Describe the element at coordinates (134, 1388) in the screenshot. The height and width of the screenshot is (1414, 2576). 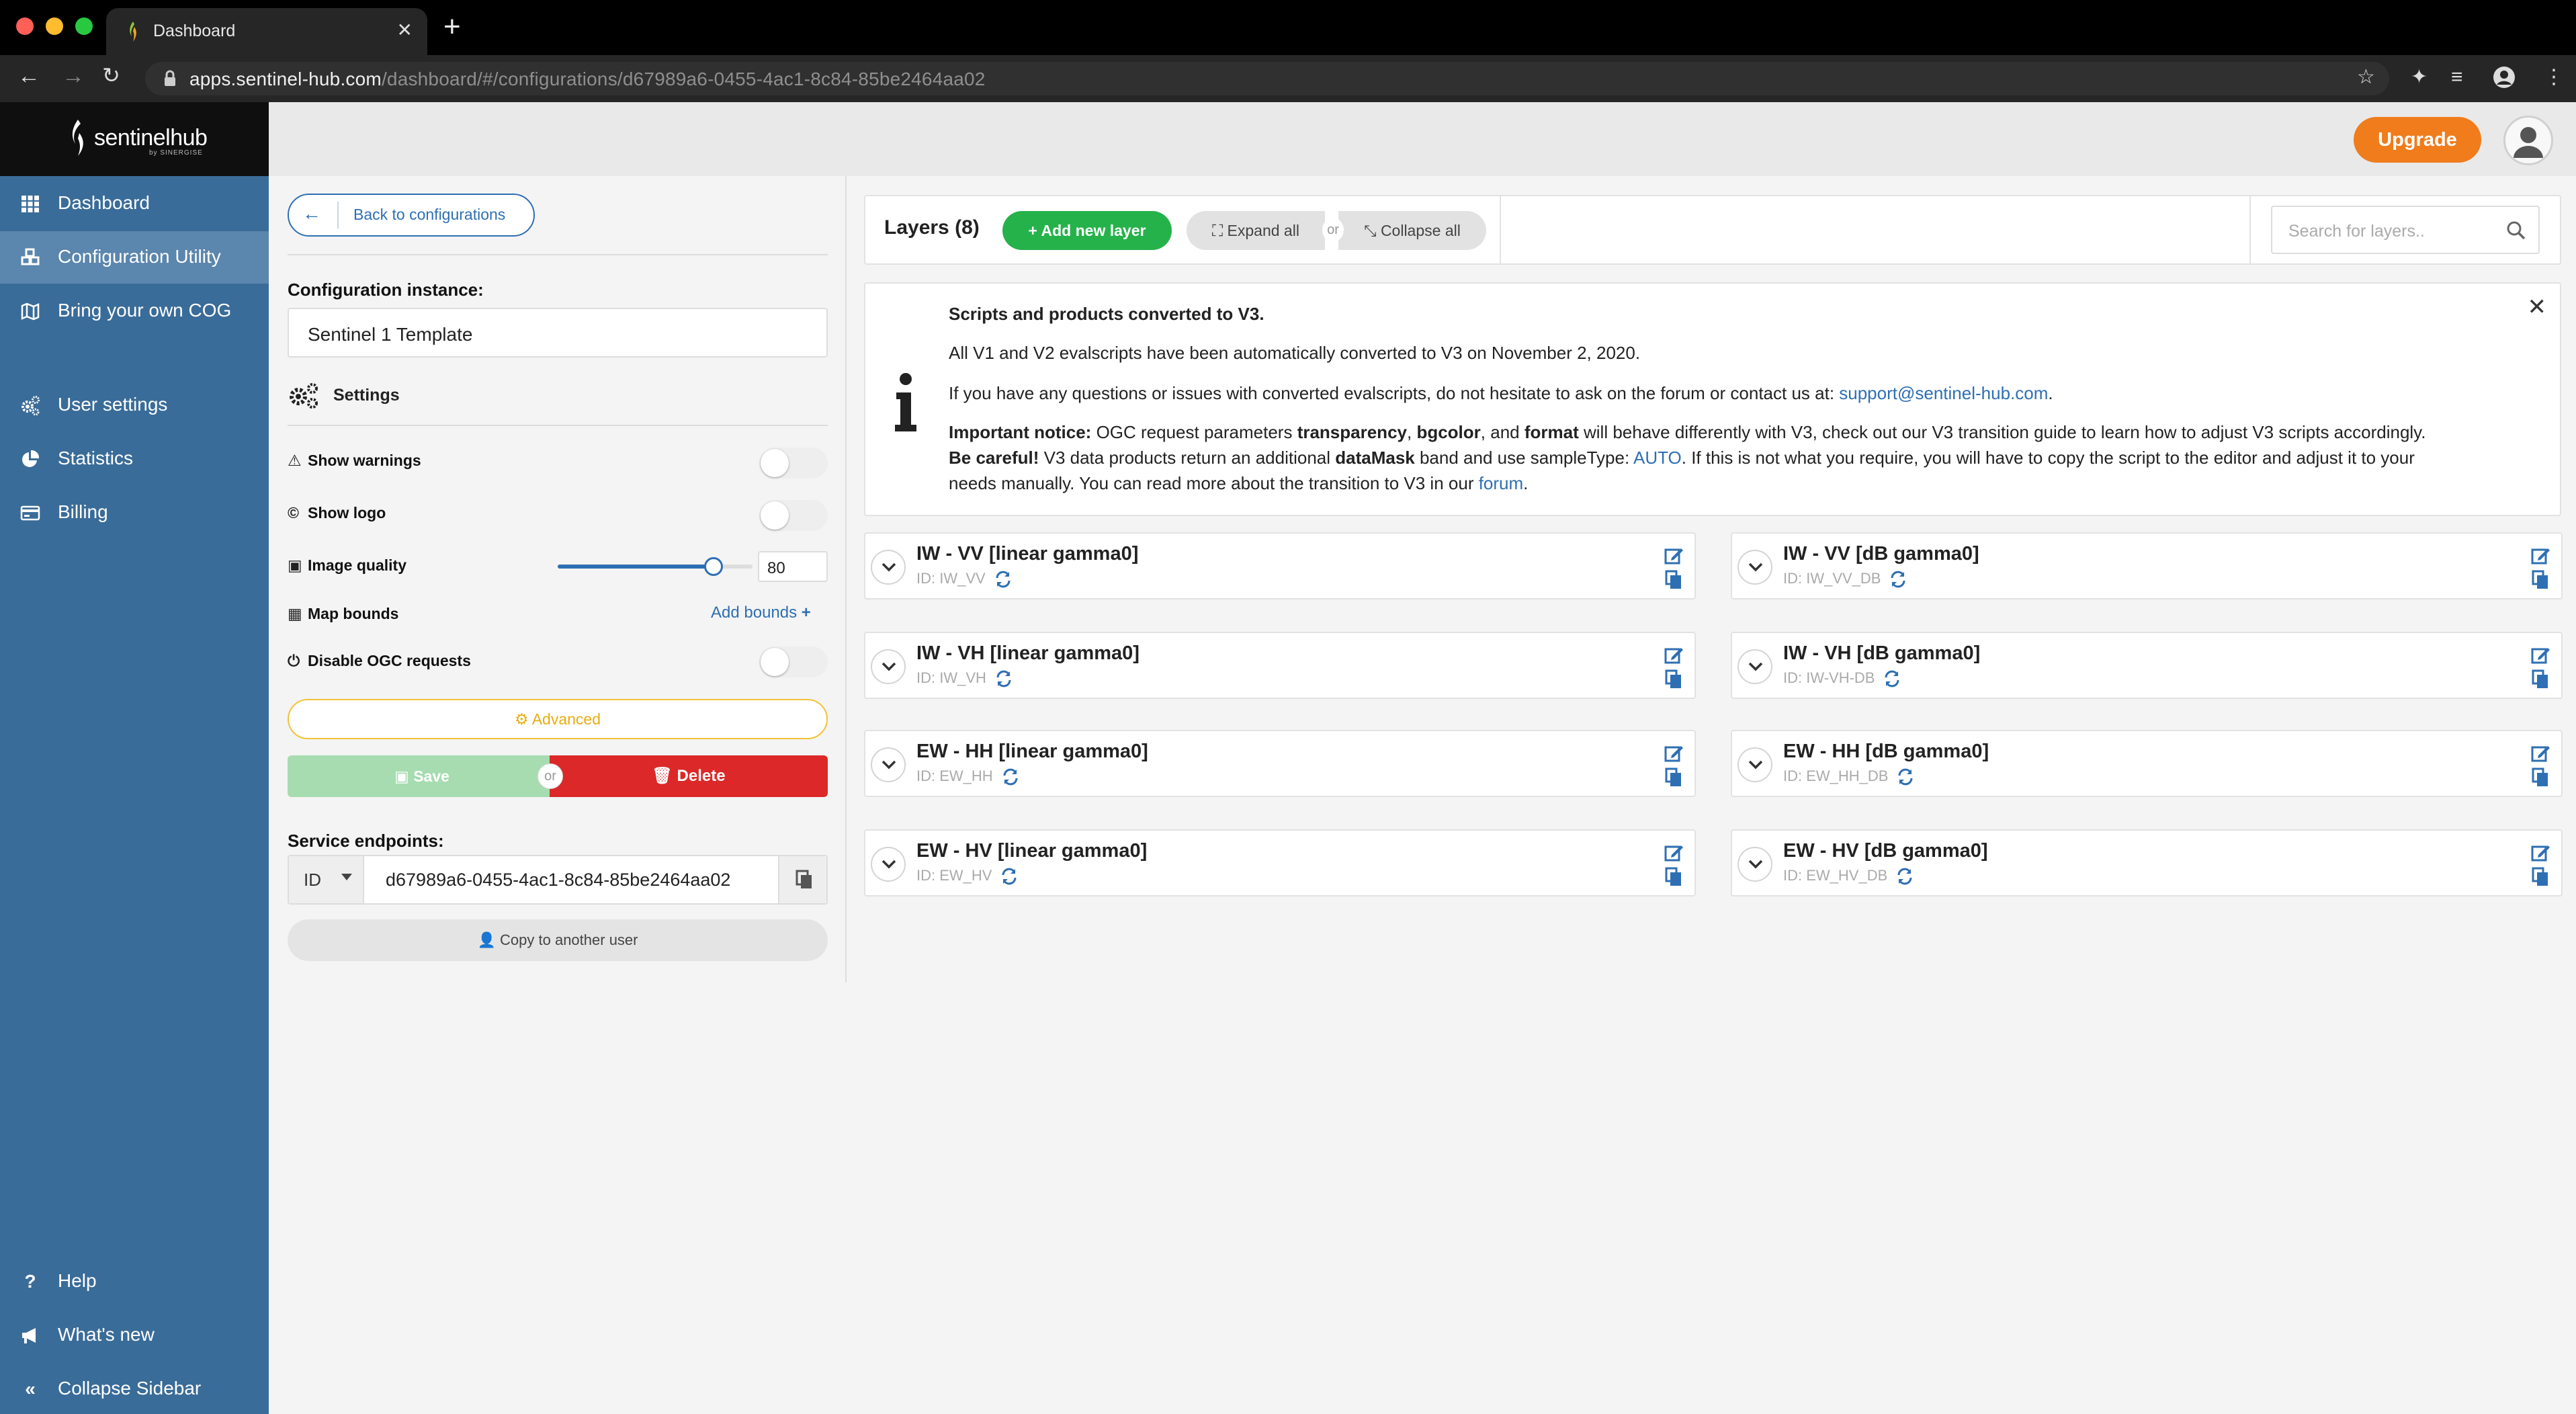
I see `sidebar-item-collapse-sidebar: « Collapse Sidebar` at that location.